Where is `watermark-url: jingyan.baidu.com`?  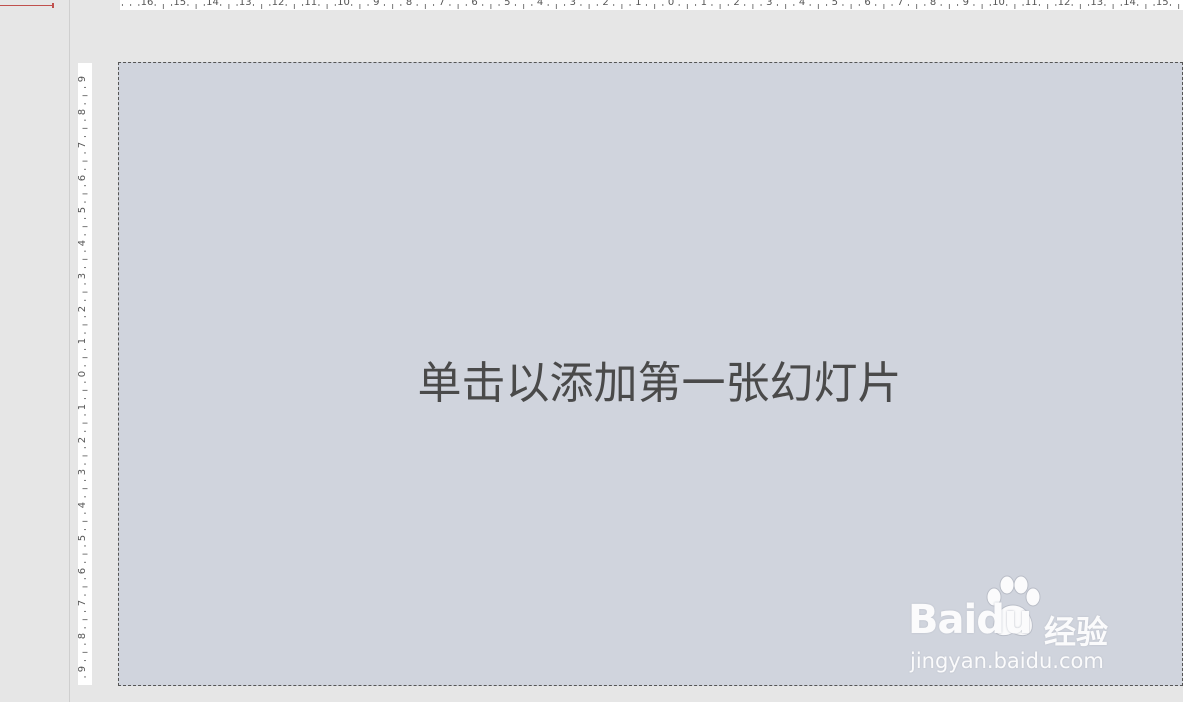
watermark-url: jingyan.baidu.com is located at coordinates (1007, 661).